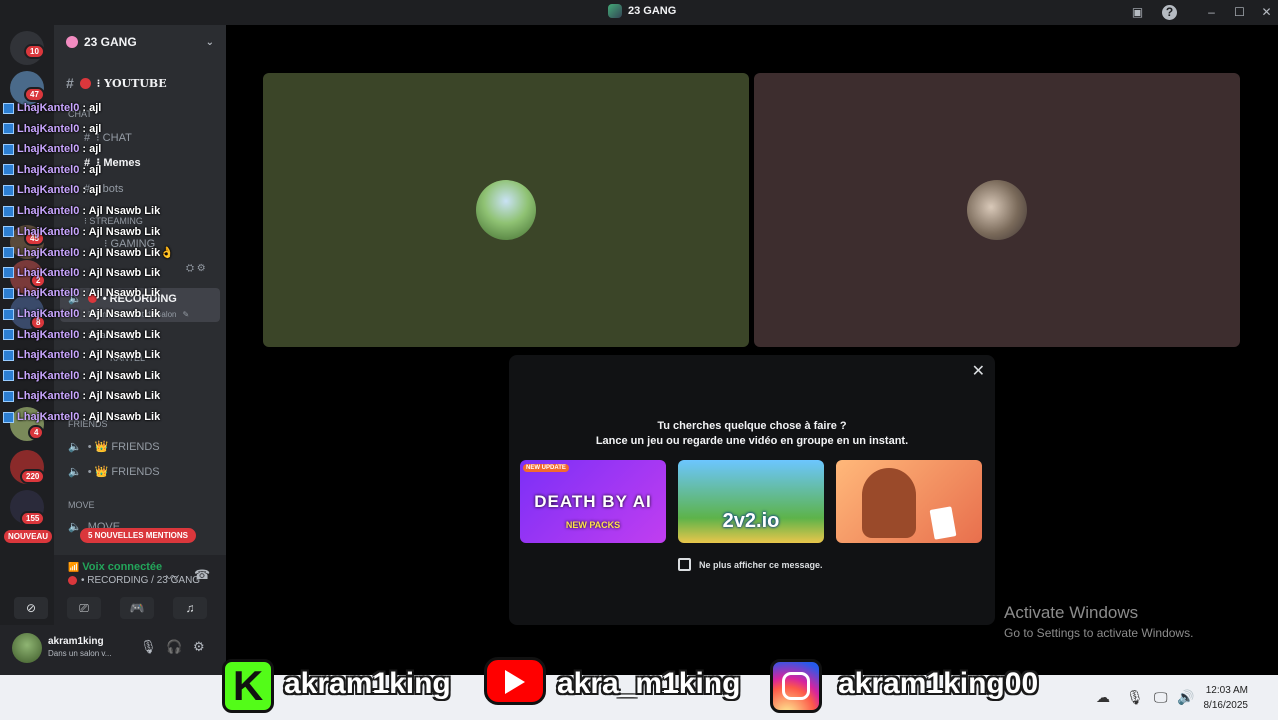  What do you see at coordinates (31, 608) in the screenshot?
I see `camera-off-button: ⊘` at bounding box center [31, 608].